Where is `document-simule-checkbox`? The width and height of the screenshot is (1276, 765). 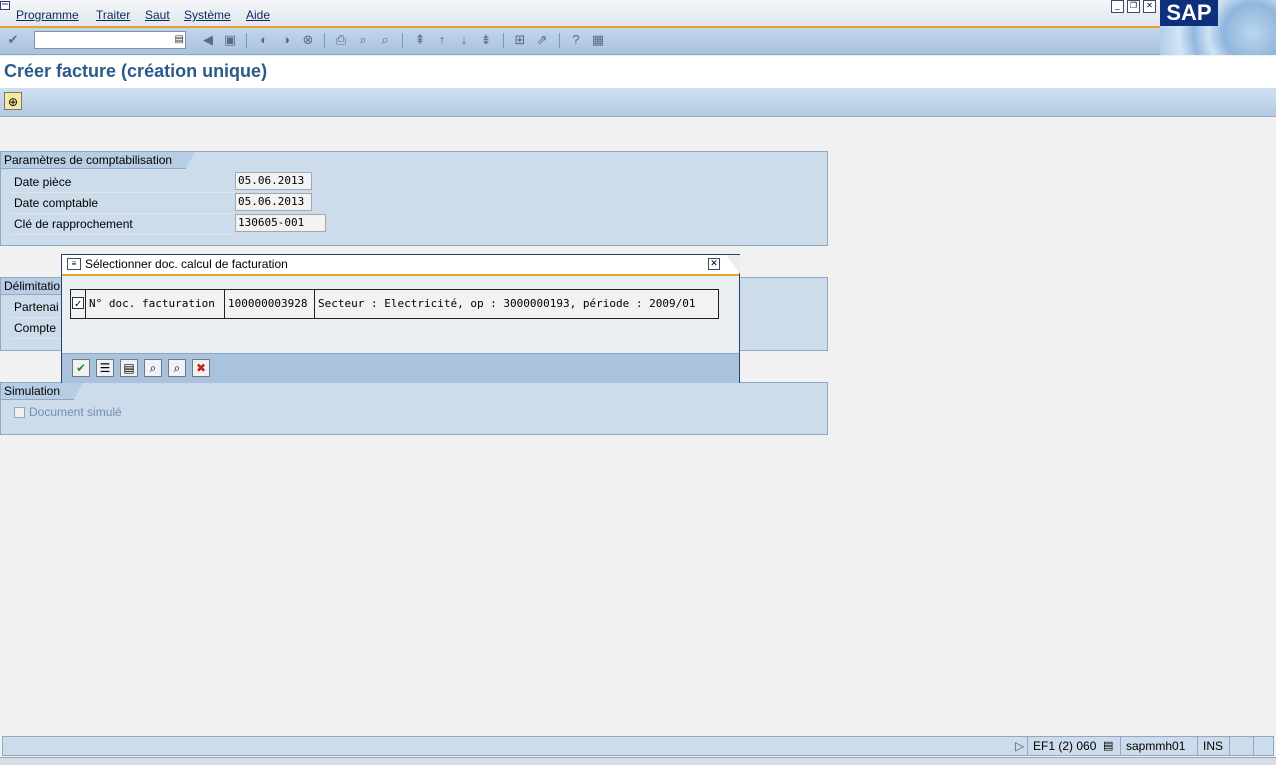 document-simule-checkbox is located at coordinates (19, 412).